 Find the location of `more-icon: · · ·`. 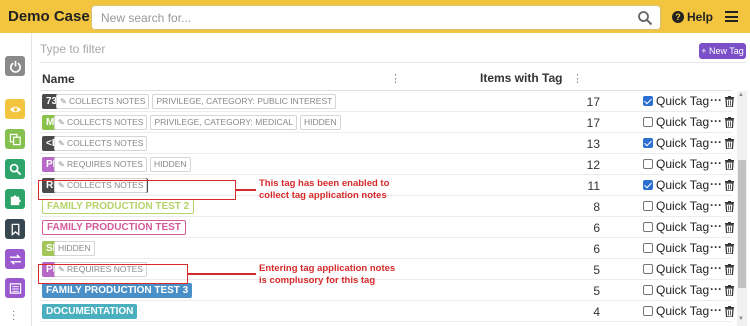

more-icon: · · · is located at coordinates (13, 316).